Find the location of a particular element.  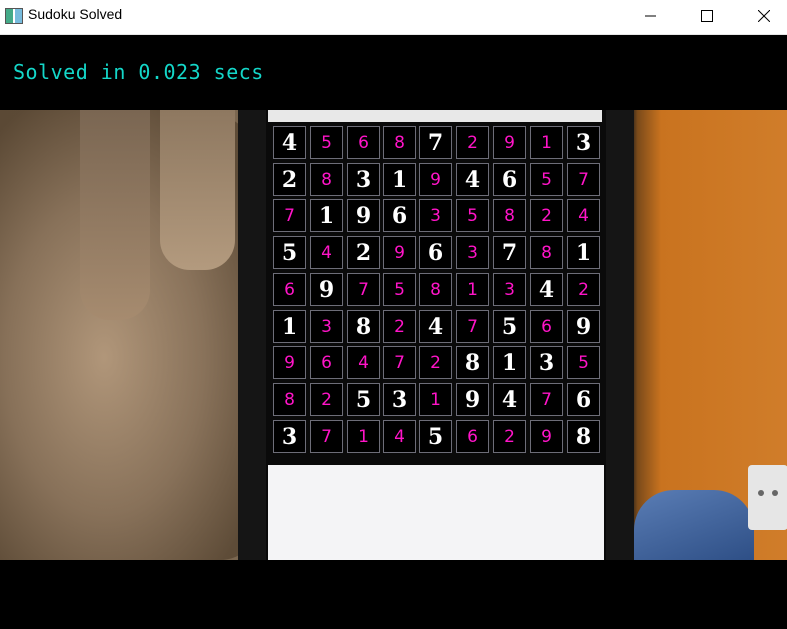

given-digit: 2 is located at coordinates (289, 179).